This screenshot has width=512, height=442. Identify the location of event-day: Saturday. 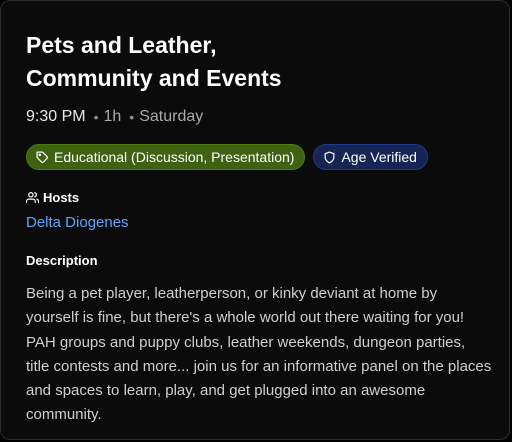
(171, 116).